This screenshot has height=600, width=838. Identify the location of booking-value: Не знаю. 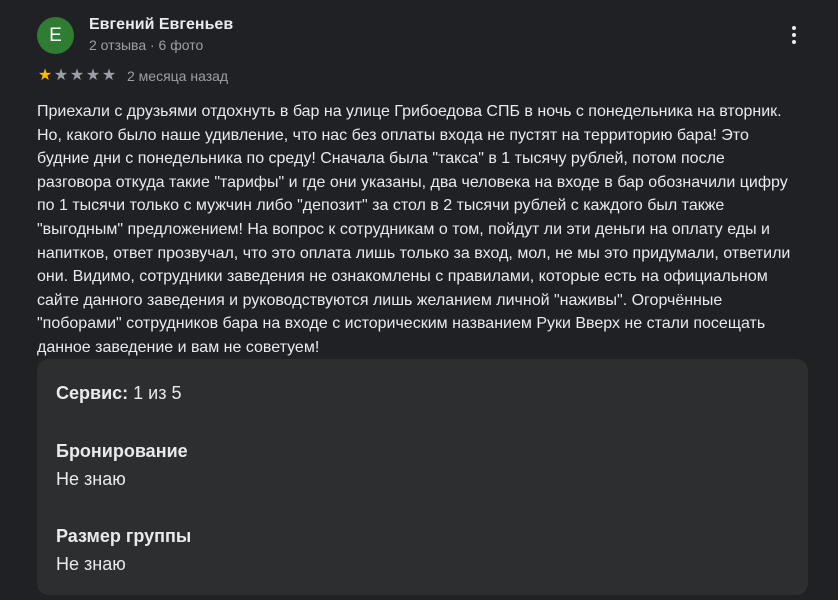
(91, 479).